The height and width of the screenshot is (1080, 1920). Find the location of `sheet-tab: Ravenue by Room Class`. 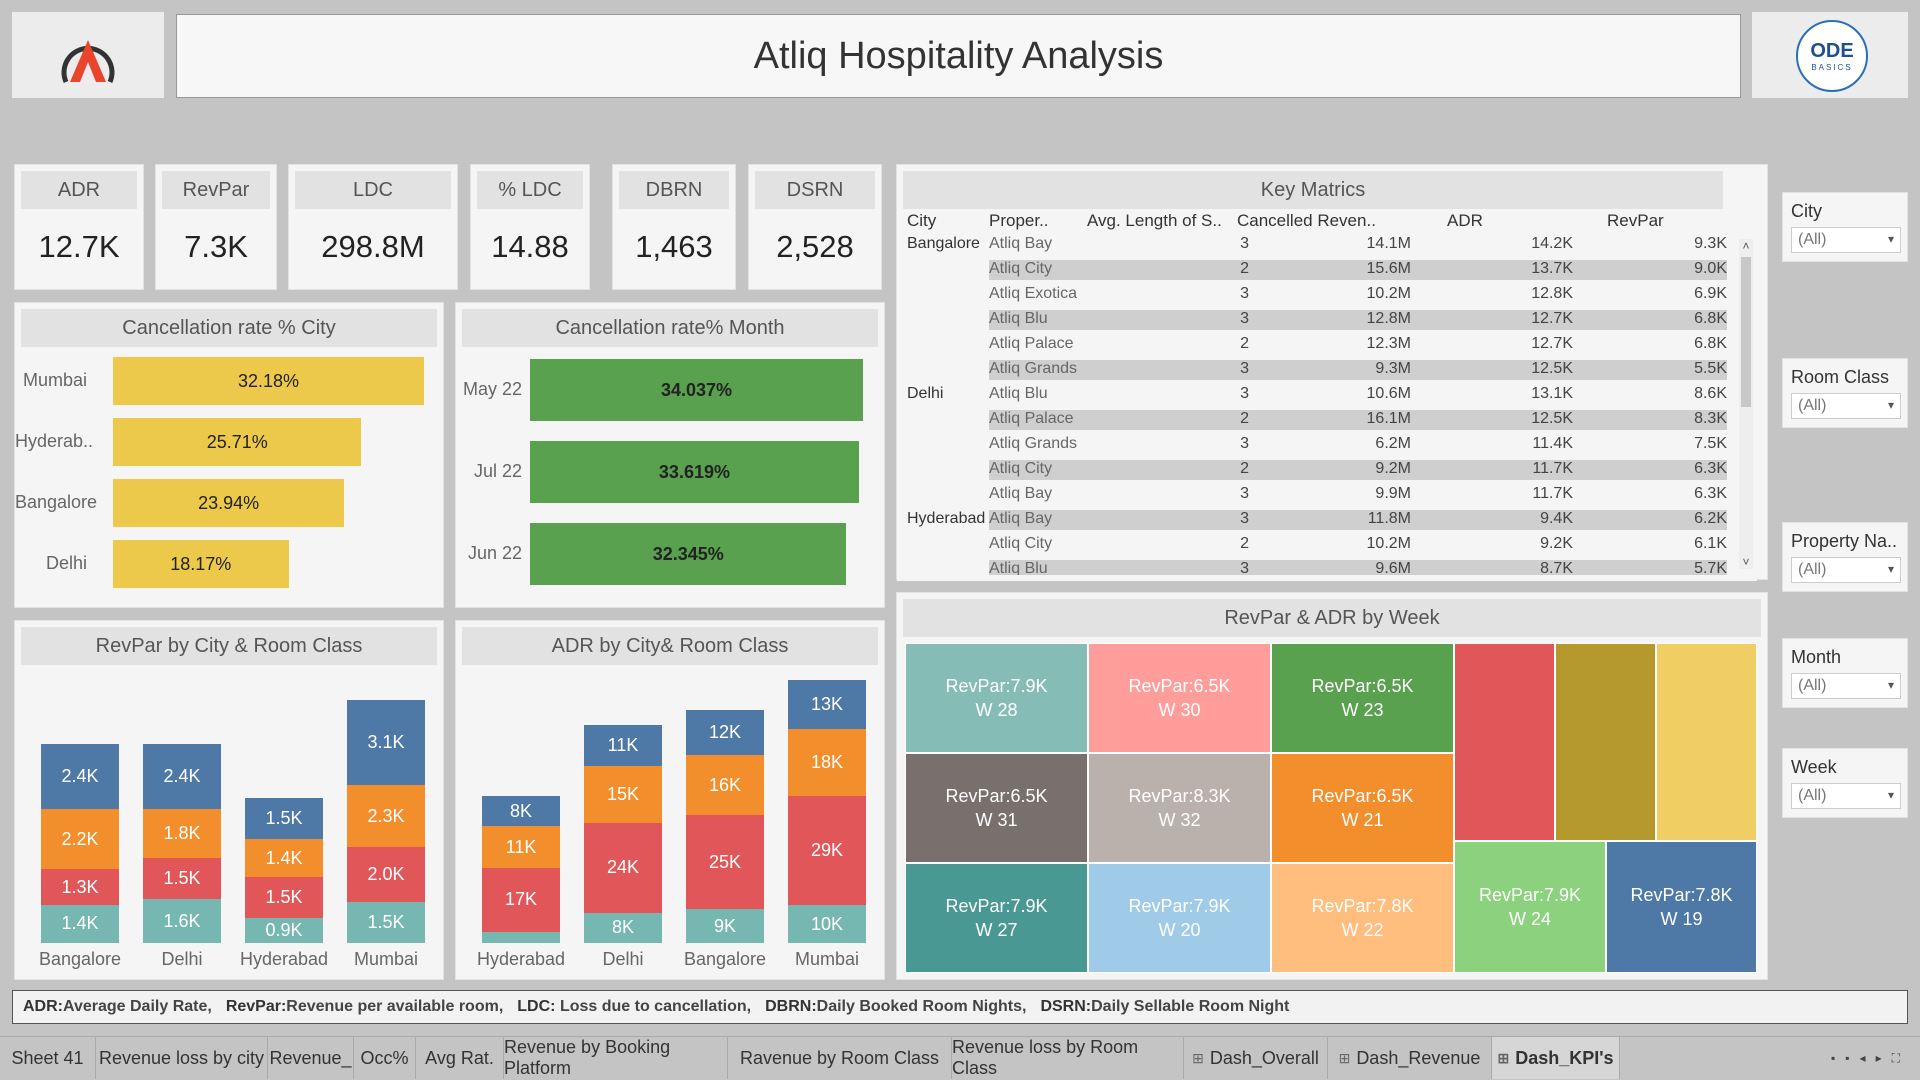

sheet-tab: Ravenue by Room Class is located at coordinates (840, 1058).